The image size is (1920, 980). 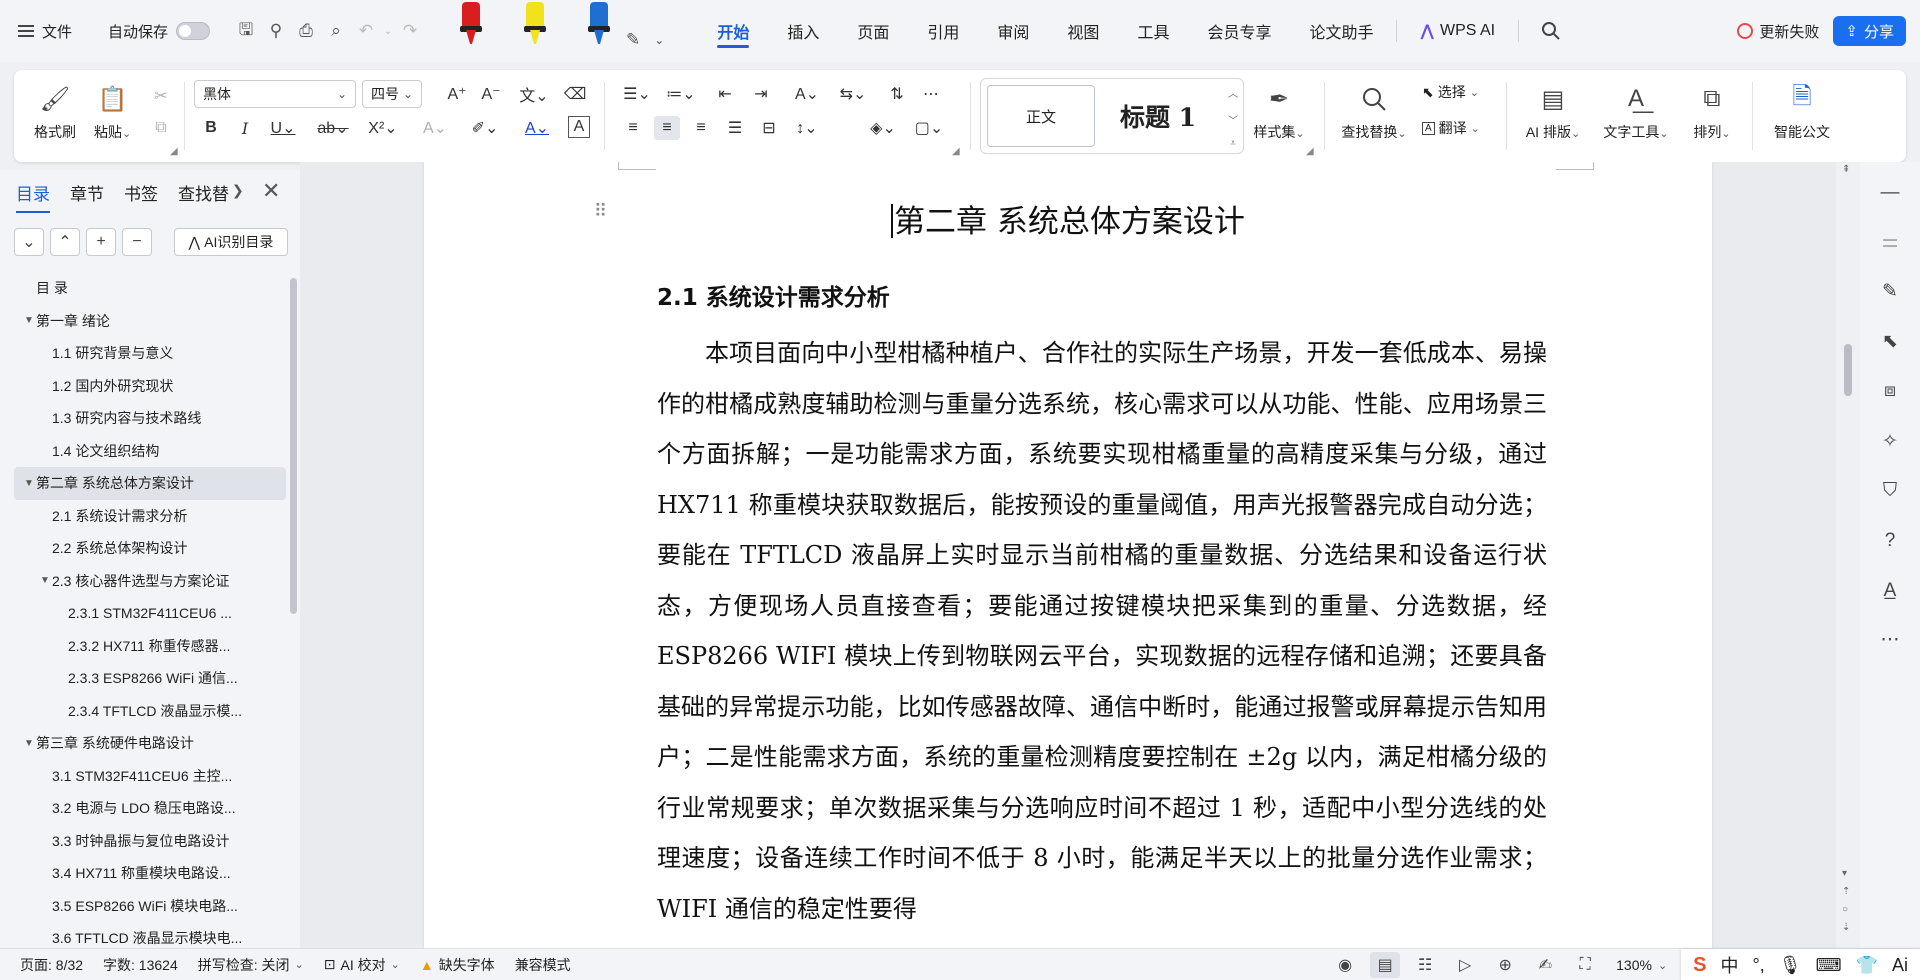 I want to click on align-center-icon: ≡, so click(x=667, y=128).